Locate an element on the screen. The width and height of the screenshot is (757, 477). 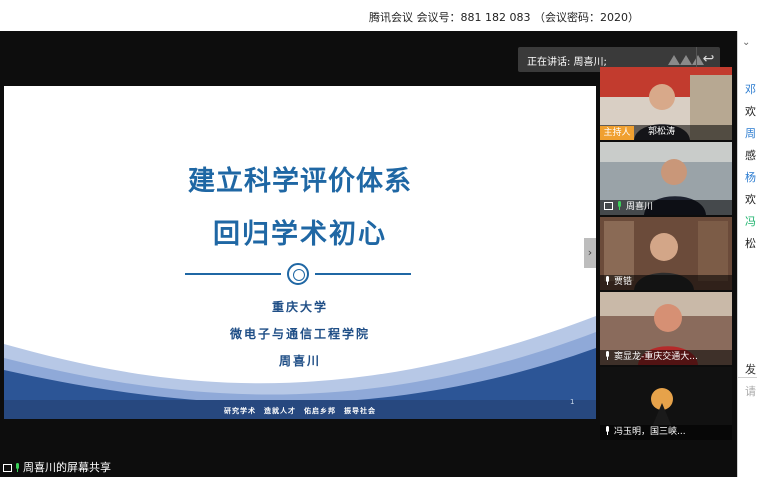
chat-sender: 邓 is located at coordinates (750, 89).